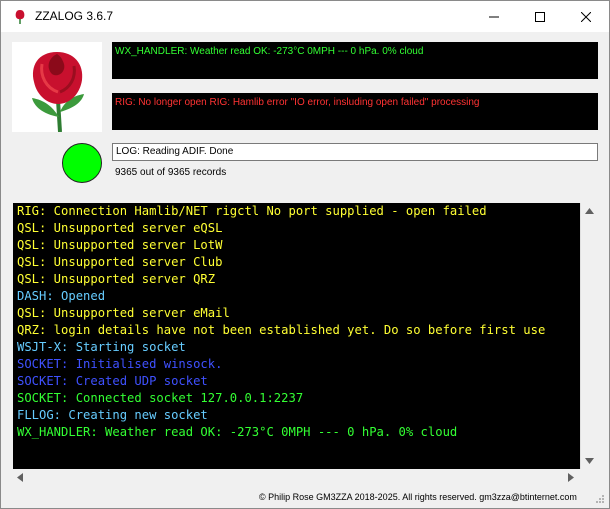 This screenshot has width=610, height=509. What do you see at coordinates (74, 16) in the screenshot?
I see `window-title: ZZALOG 3.6.7` at bounding box center [74, 16].